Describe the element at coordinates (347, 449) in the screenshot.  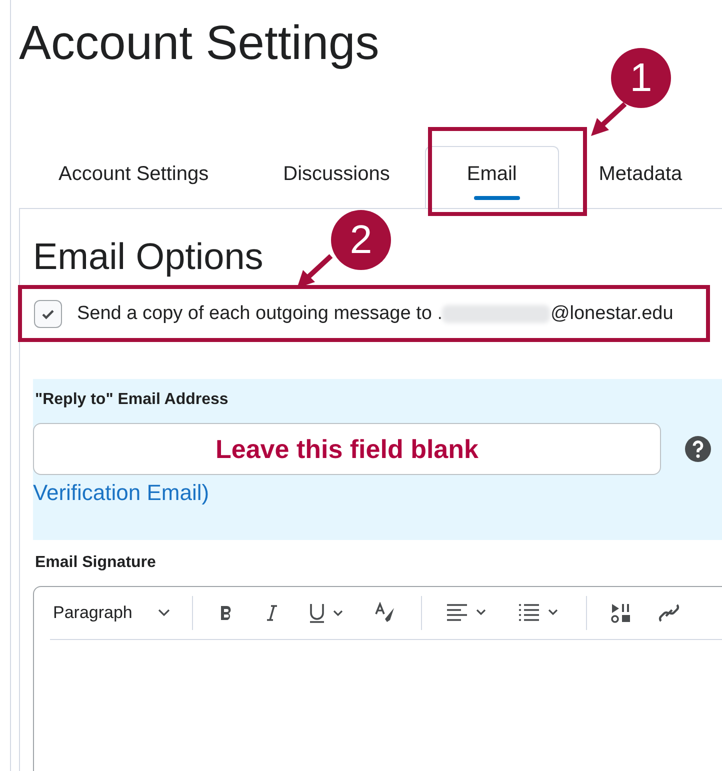
I see `input-field: Leave this field blank` at that location.